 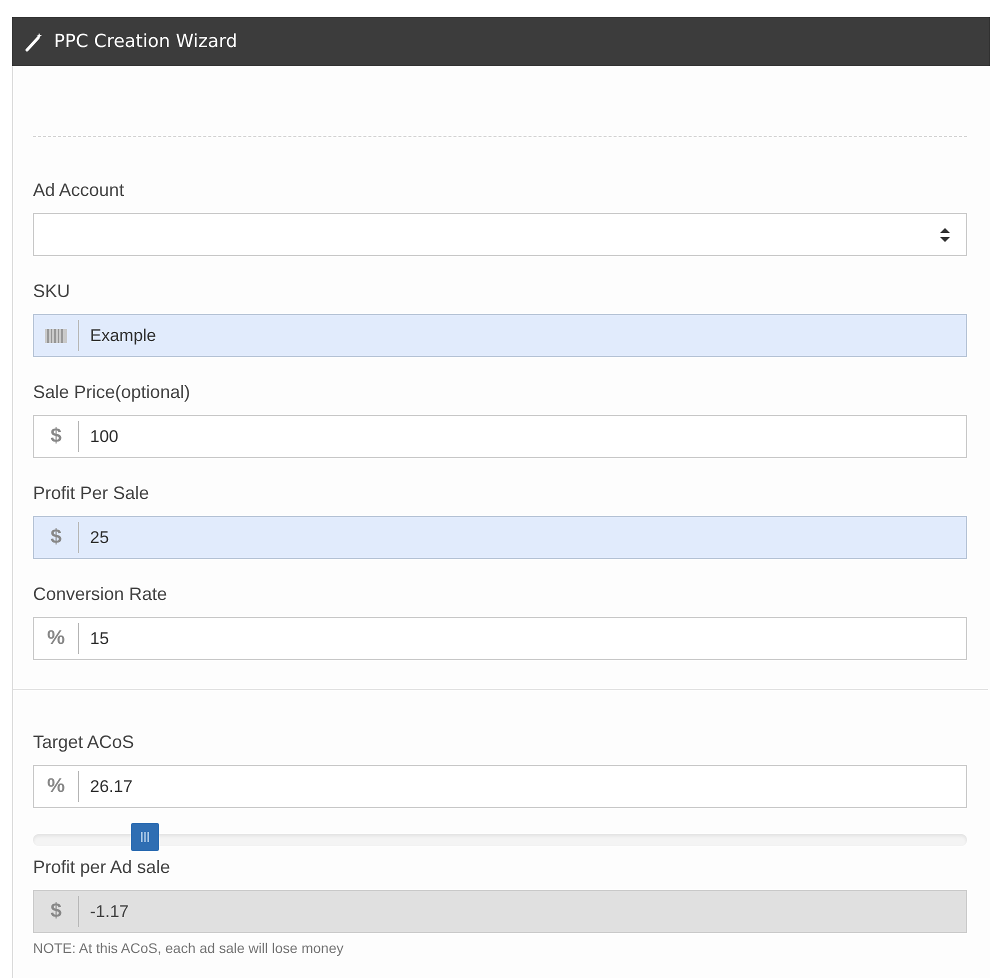 I want to click on field-label: Profit Per Sale, so click(x=91, y=493).